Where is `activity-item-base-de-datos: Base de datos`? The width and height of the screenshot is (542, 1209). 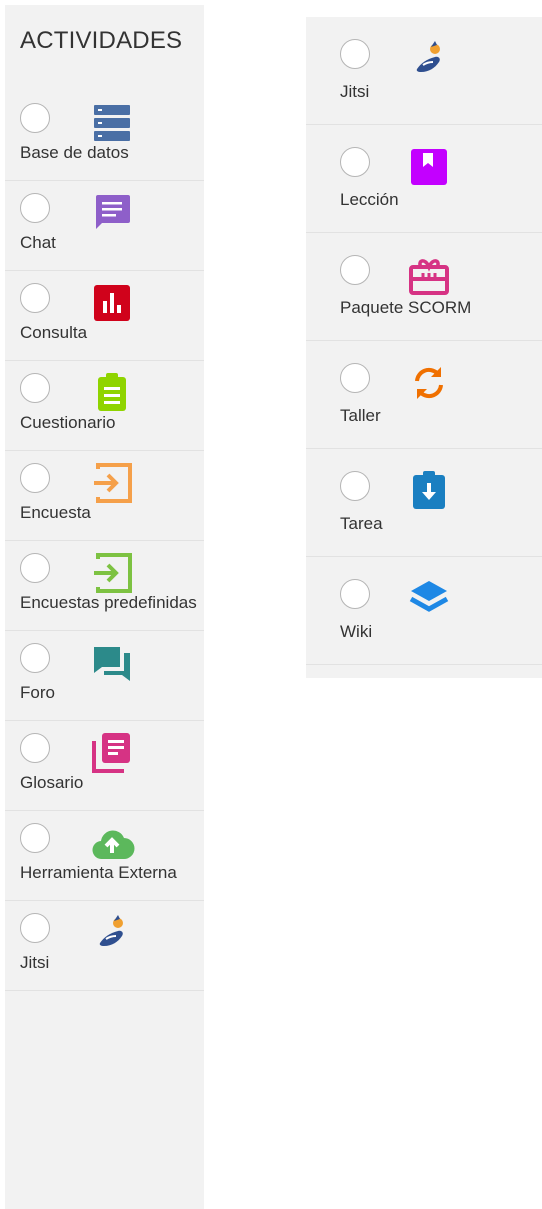 activity-item-base-de-datos: Base de datos is located at coordinates (104, 136).